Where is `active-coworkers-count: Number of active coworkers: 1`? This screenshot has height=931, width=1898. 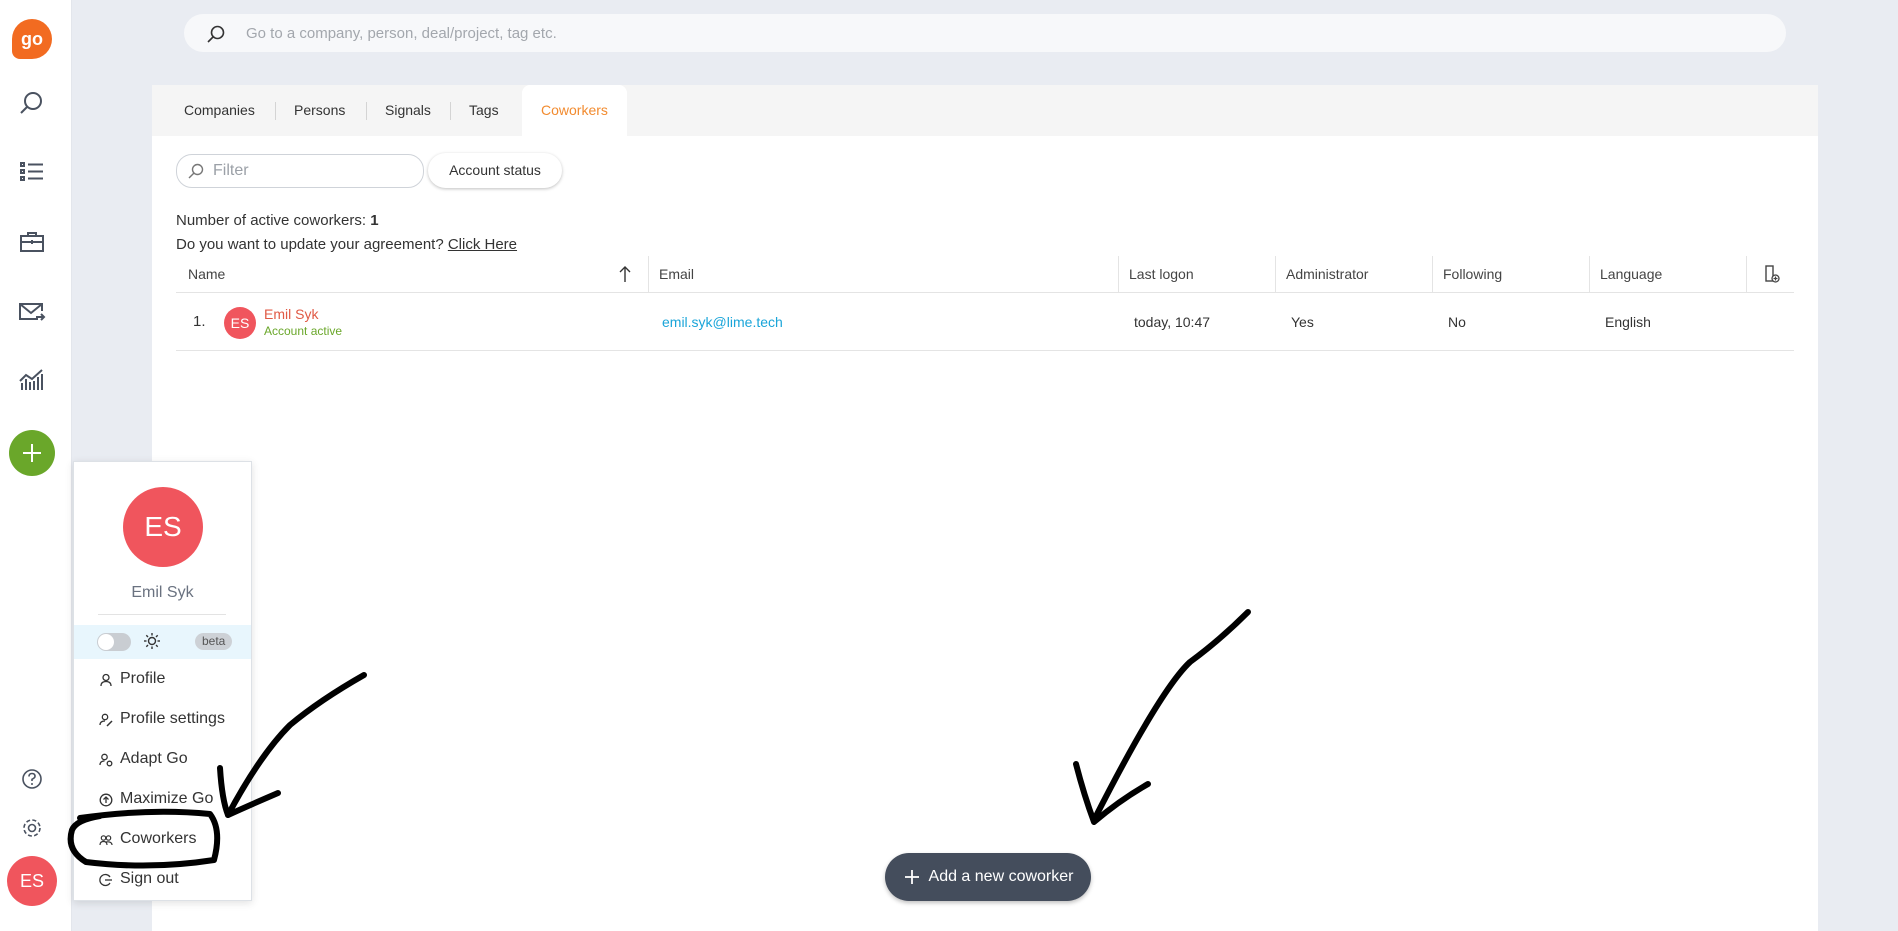 active-coworkers-count: Number of active coworkers: 1 is located at coordinates (277, 220).